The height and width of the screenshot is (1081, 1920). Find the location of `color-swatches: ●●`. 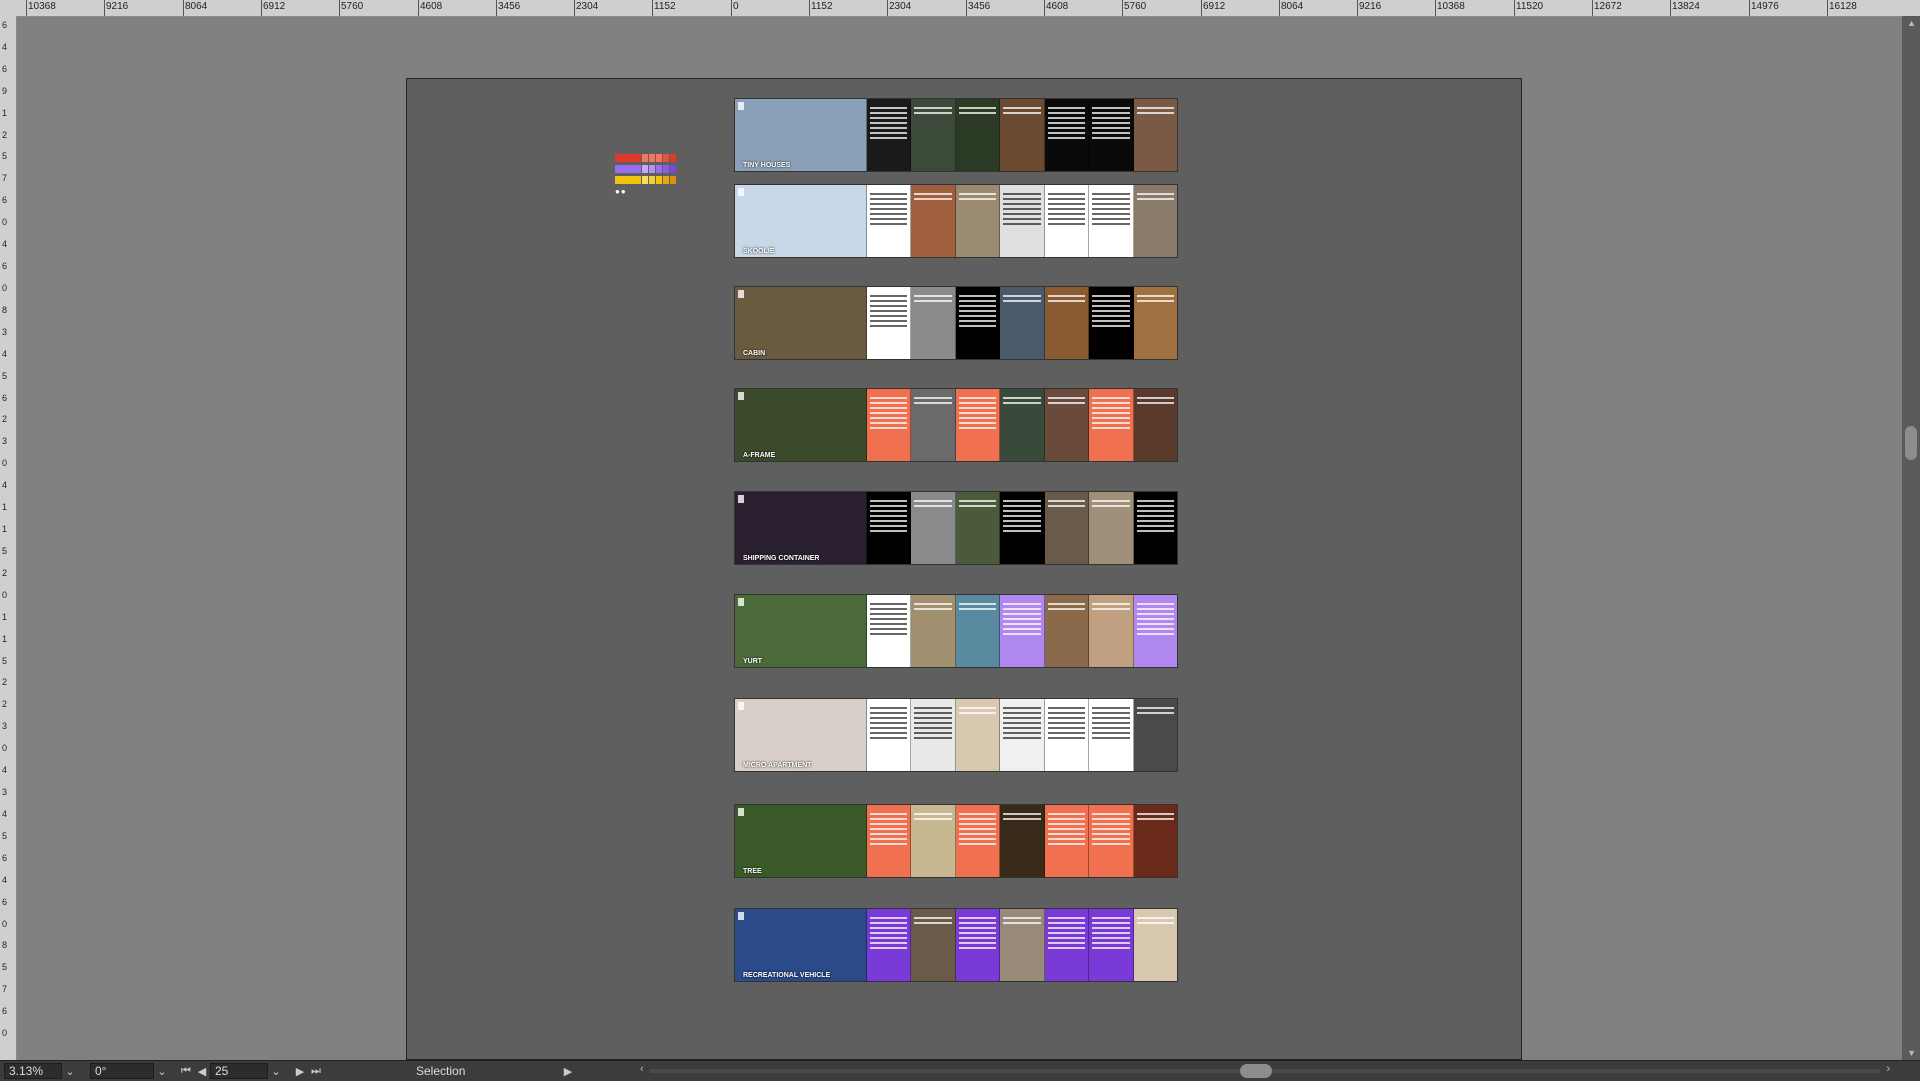

color-swatches: ●● is located at coordinates (646, 175).